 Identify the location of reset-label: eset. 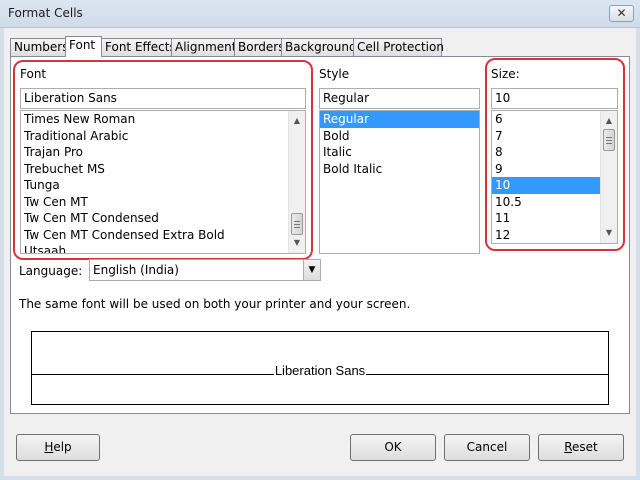
(585, 447).